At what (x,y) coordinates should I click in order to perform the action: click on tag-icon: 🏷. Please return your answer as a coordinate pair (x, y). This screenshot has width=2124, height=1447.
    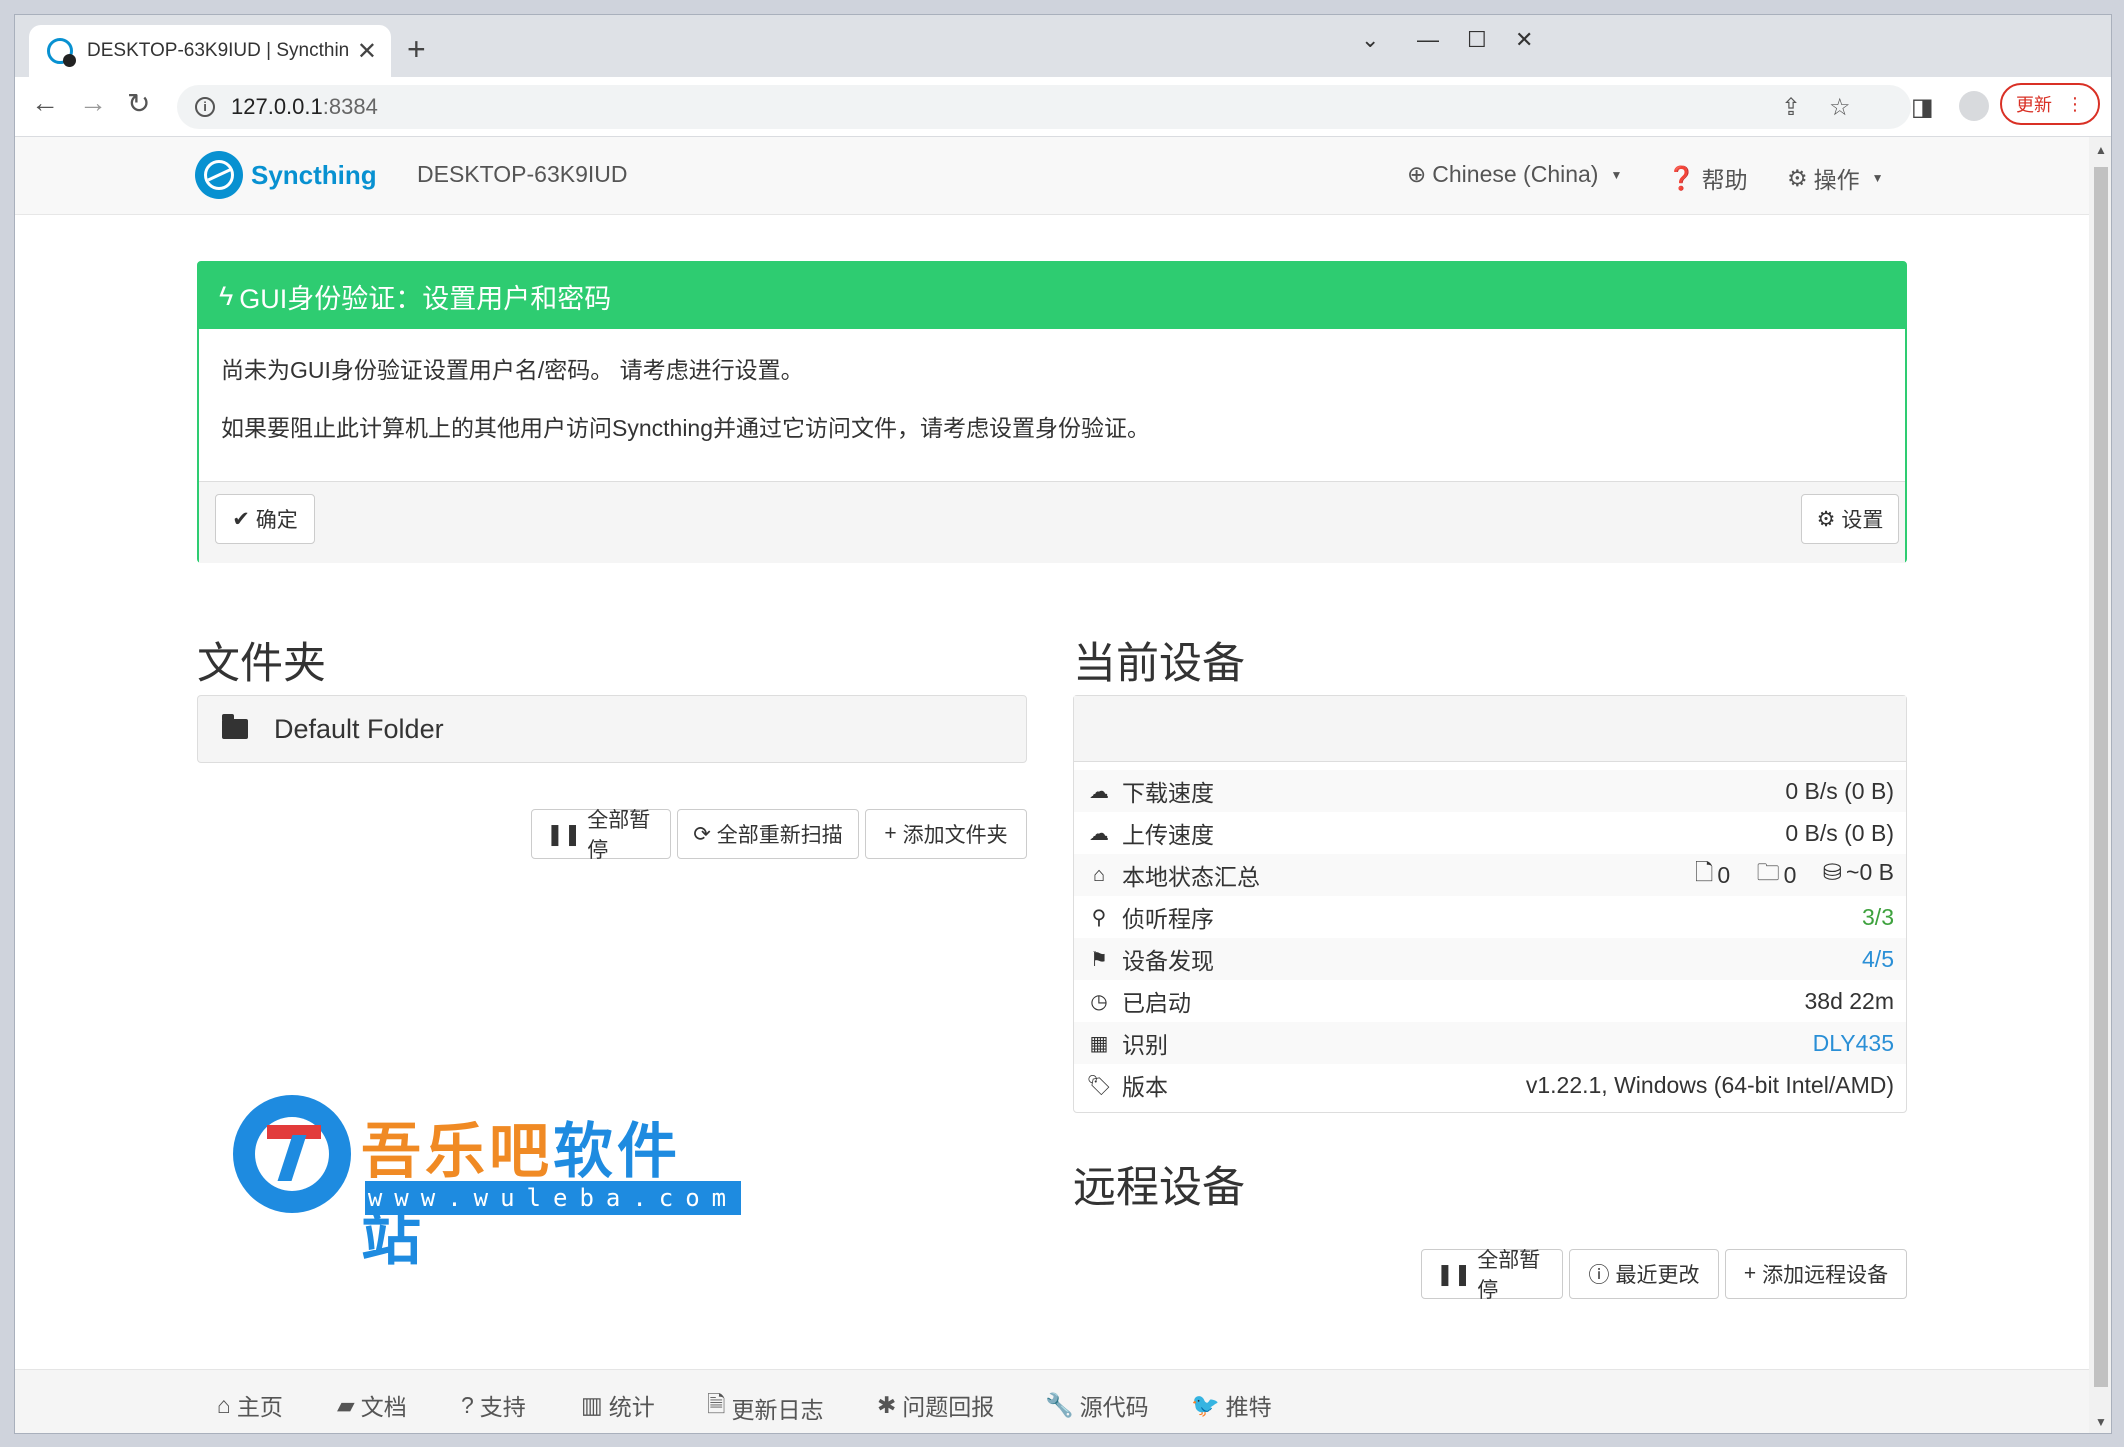
    Looking at the image, I should click on (1099, 1085).